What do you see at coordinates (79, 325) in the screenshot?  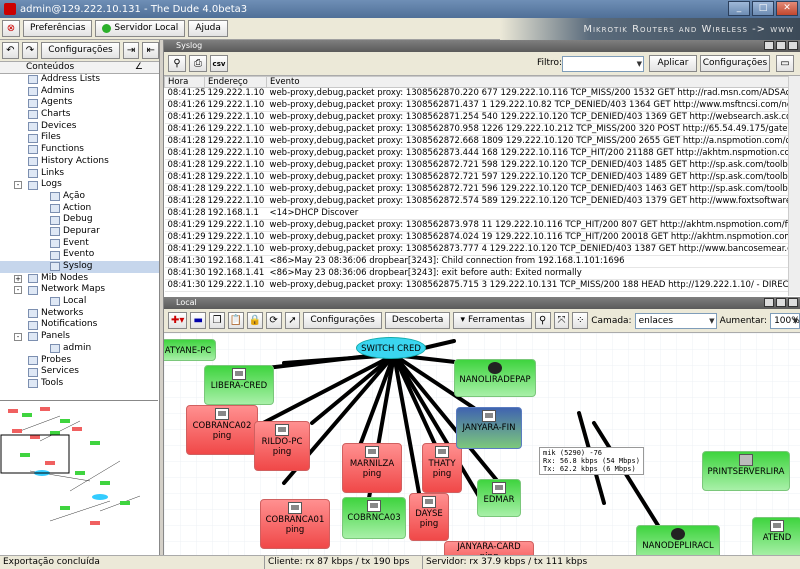 I see `tree-item: Notifications` at bounding box center [79, 325].